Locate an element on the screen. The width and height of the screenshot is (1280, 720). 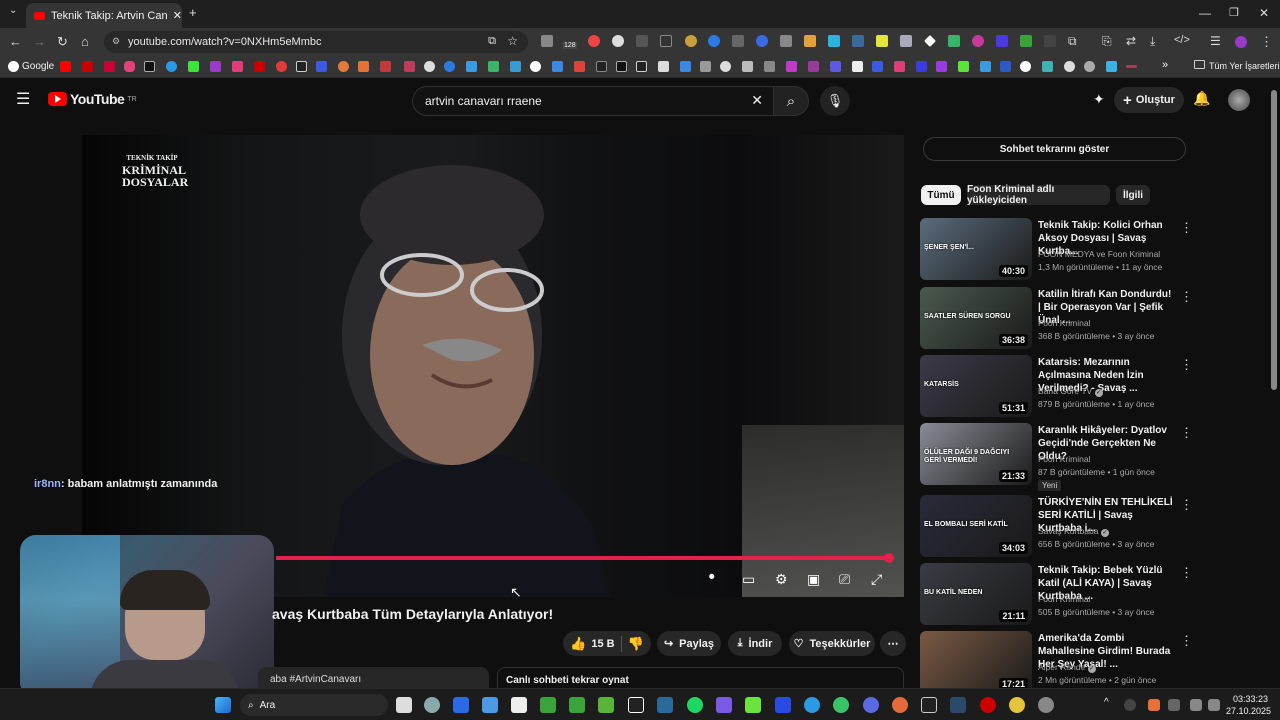
site-info-icon: ⚙ is located at coordinates (116, 41).